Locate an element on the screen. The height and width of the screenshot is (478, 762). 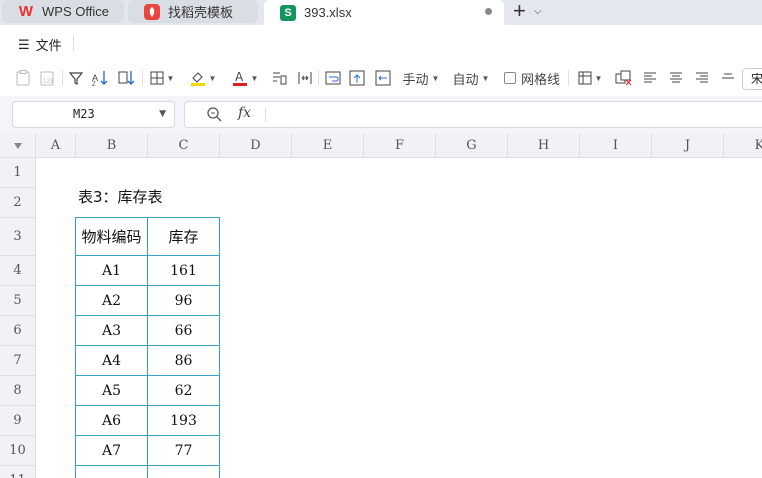
align-right-icon is located at coordinates (702, 78).